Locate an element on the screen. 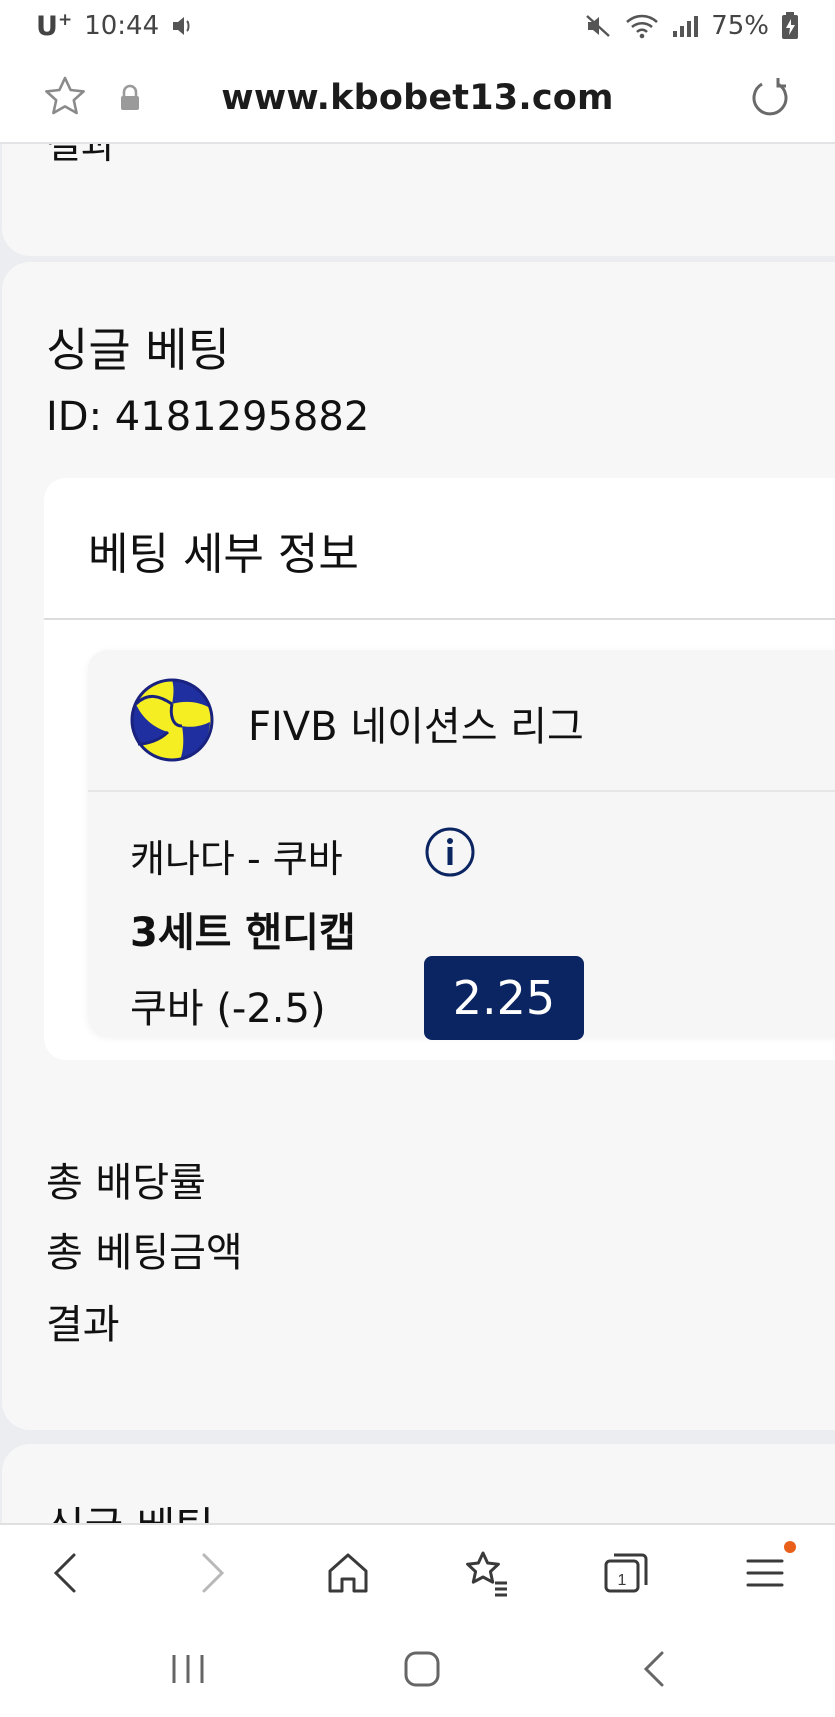 Image resolution: width=835 pixels, height=1717 pixels. odds-badge: 2.25 is located at coordinates (504, 998).